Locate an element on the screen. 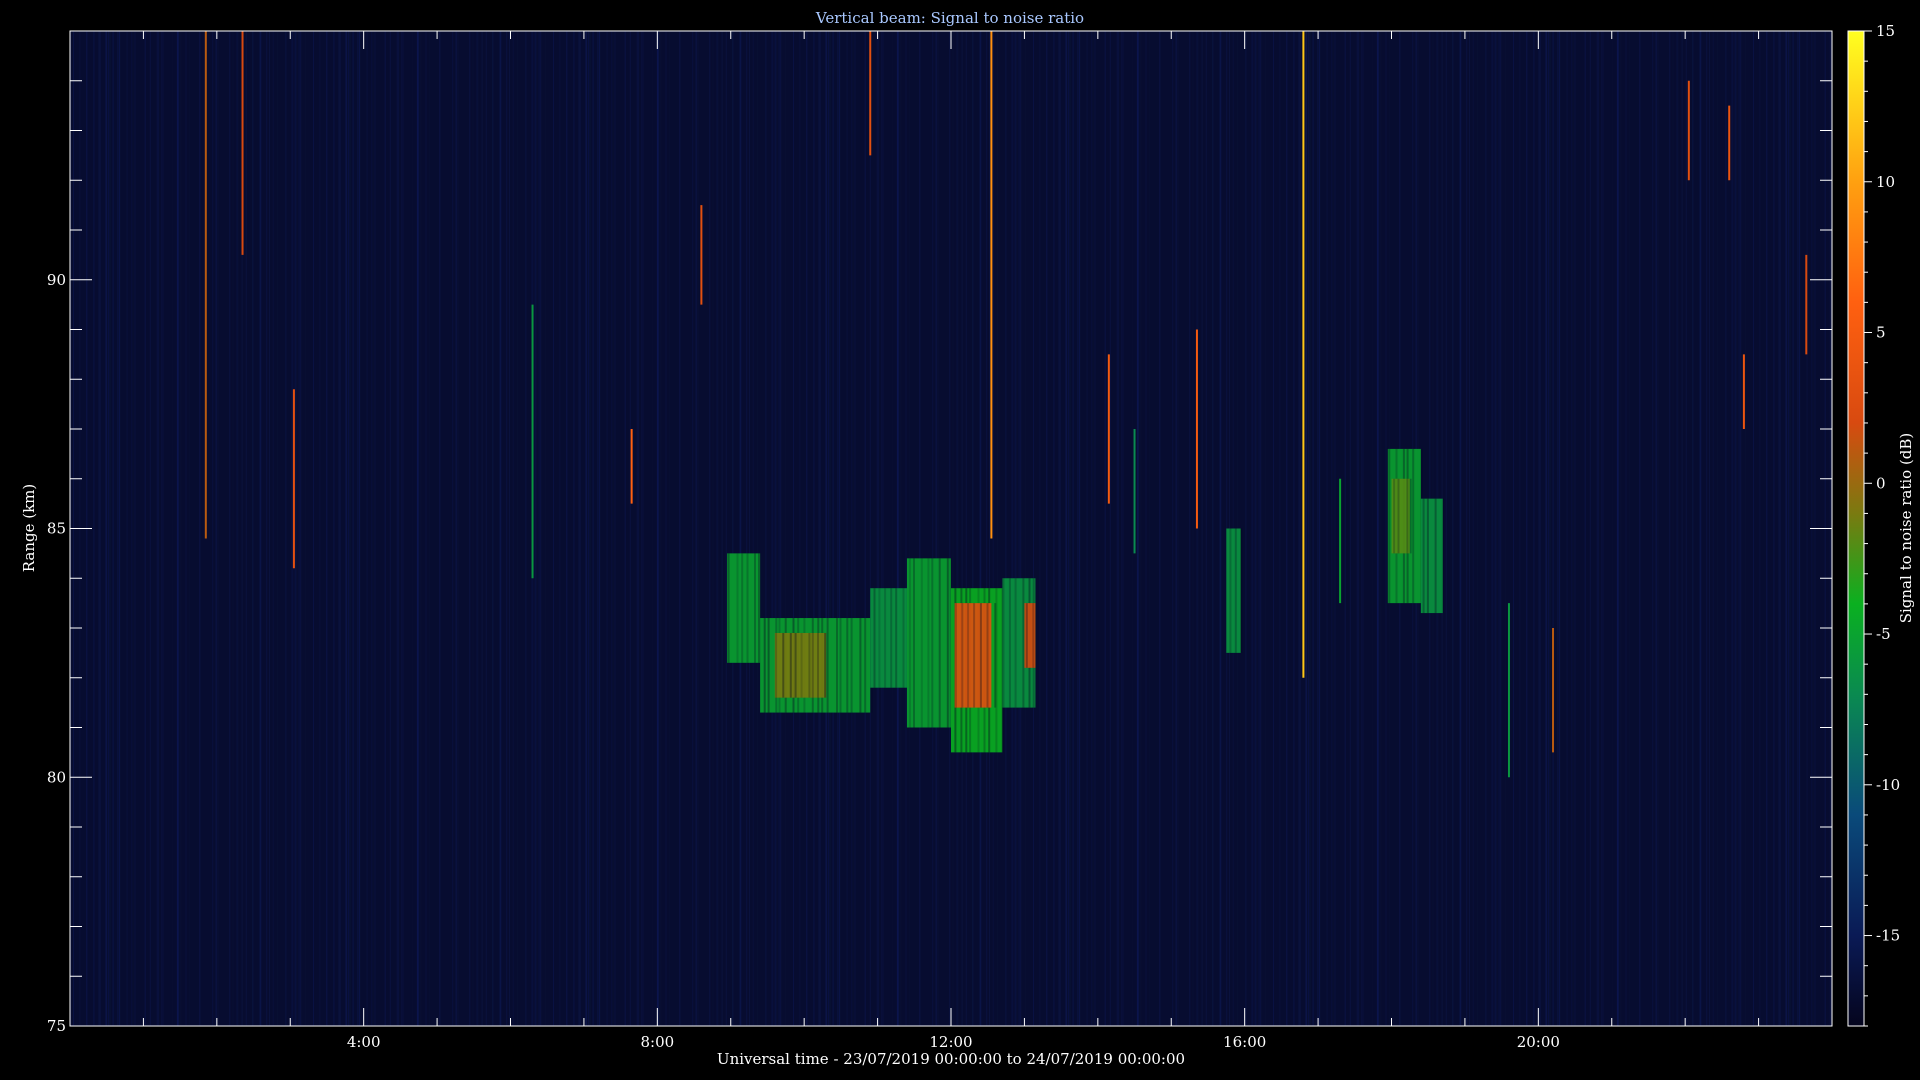 Image resolution: width=1920 pixels, height=1080 pixels. y-tick-label-1: 80 is located at coordinates (56, 777).